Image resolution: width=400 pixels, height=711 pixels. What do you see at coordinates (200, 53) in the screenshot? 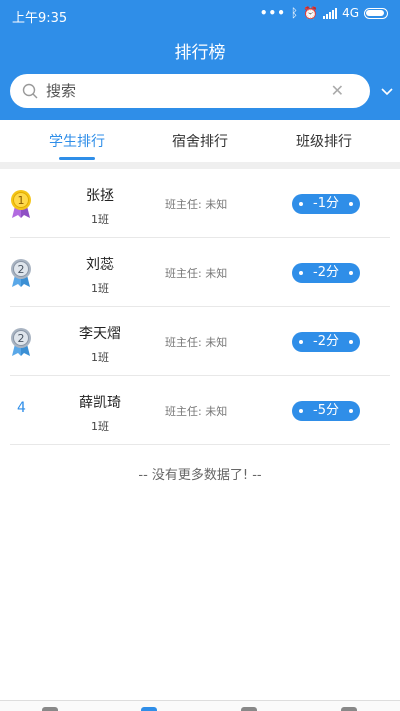
I see `page-title: 排行榜` at bounding box center [200, 53].